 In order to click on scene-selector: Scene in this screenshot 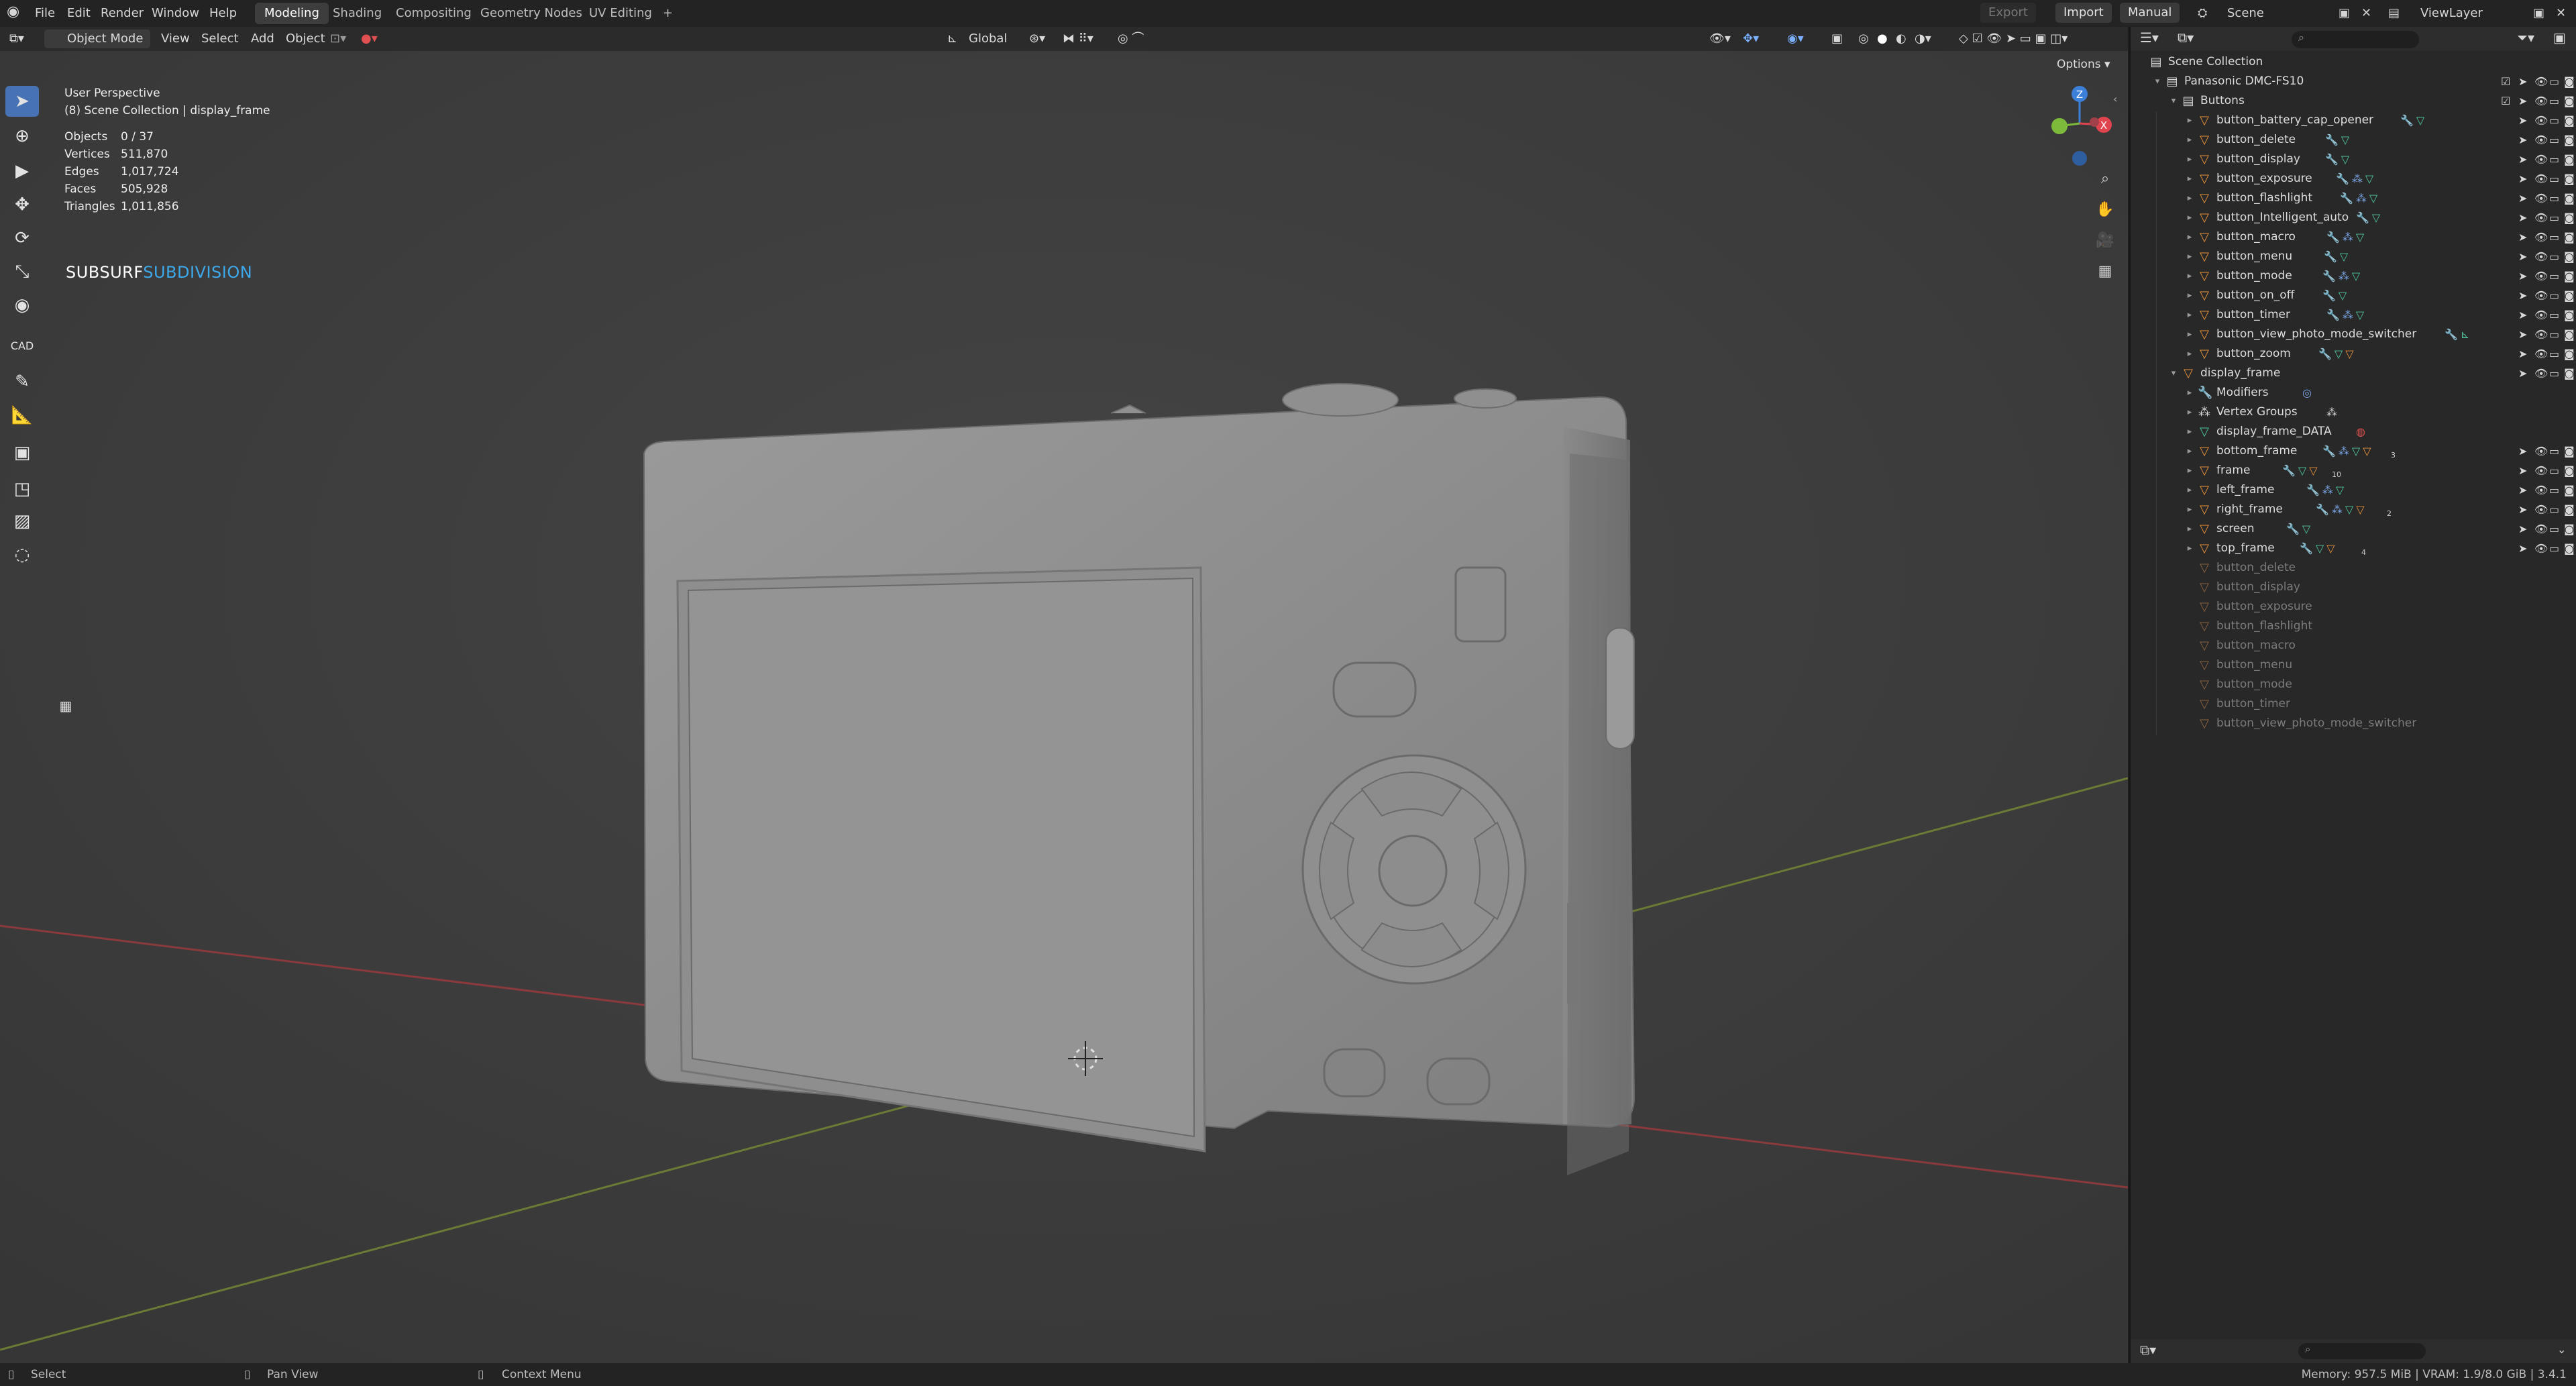, I will do `click(2245, 13)`.